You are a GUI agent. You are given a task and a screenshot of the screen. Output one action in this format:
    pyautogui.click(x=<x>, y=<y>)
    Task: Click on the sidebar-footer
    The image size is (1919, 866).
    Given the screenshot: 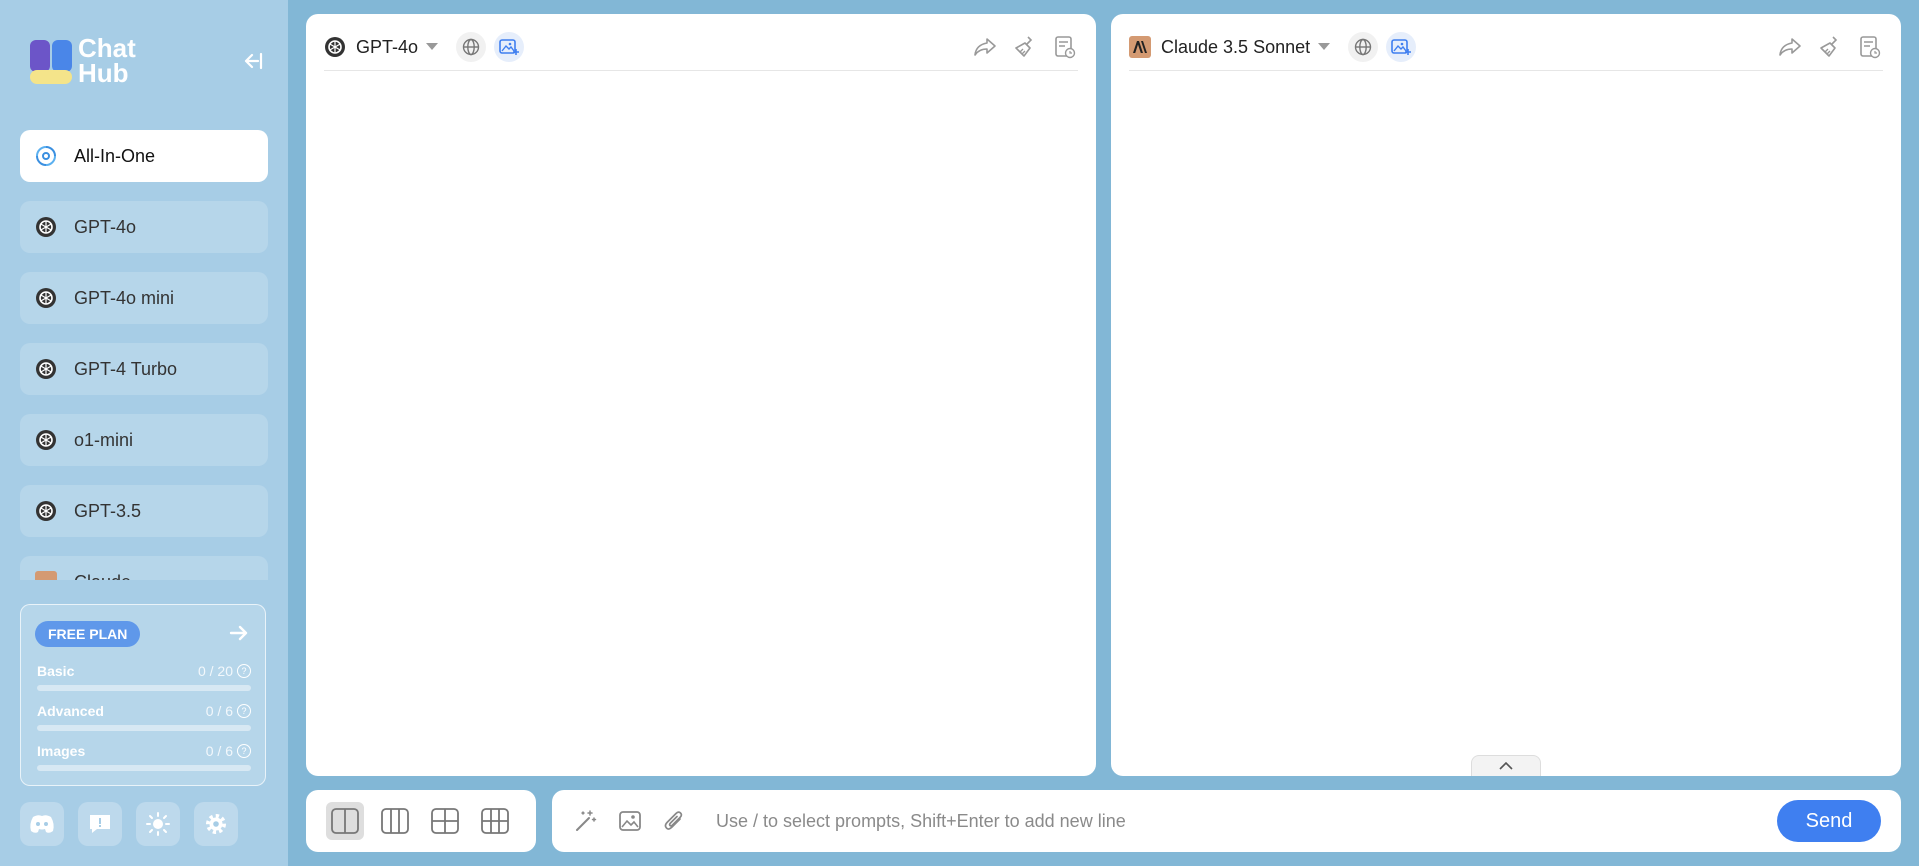 What is the action you would take?
    pyautogui.click(x=129, y=824)
    